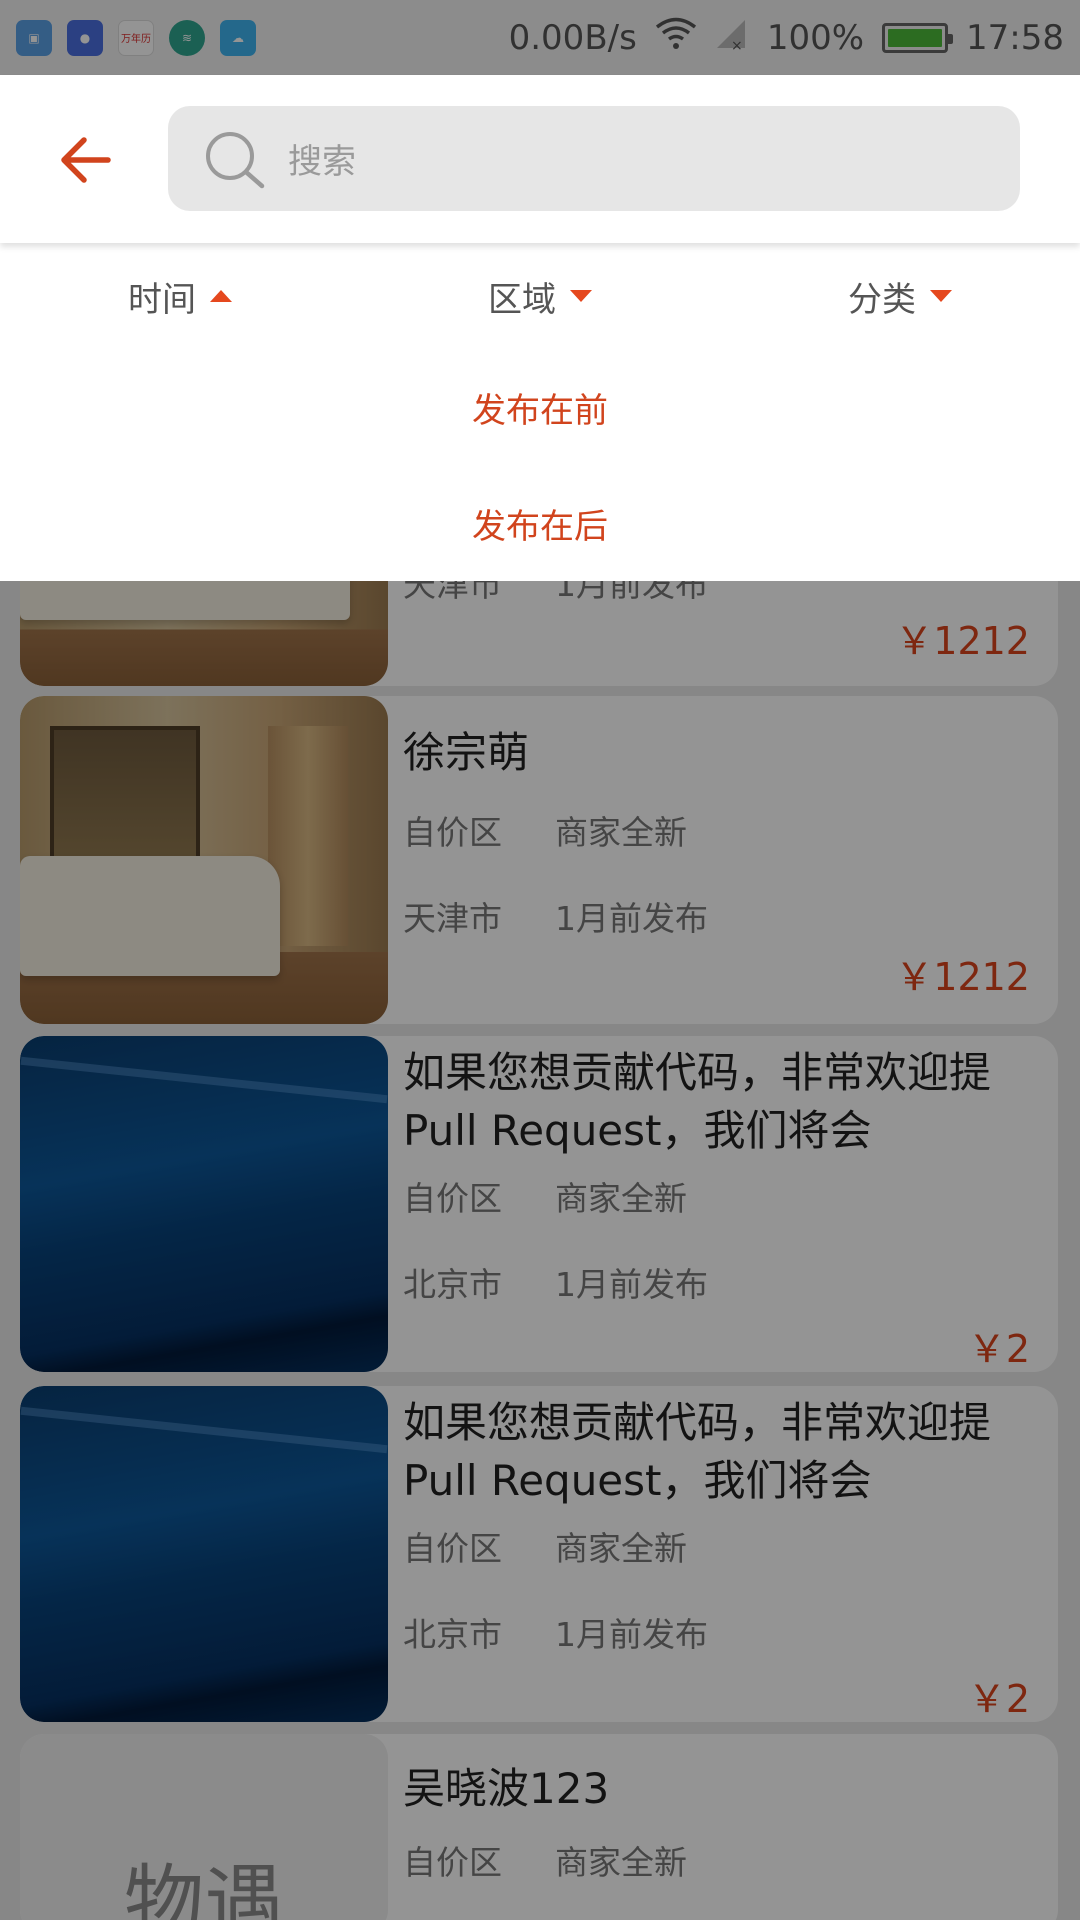  What do you see at coordinates (882, 299) in the screenshot?
I see `filter-tab-label: 分类` at bounding box center [882, 299].